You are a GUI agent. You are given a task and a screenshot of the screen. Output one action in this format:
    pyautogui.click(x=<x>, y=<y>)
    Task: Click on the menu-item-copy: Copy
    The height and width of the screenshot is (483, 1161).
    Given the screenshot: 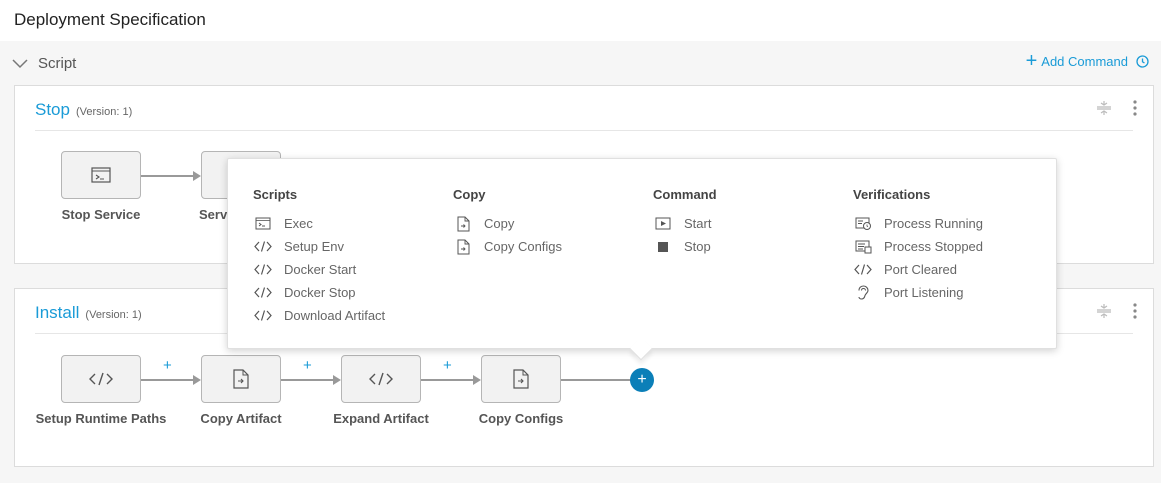 What is the action you would take?
    pyautogui.click(x=507, y=223)
    